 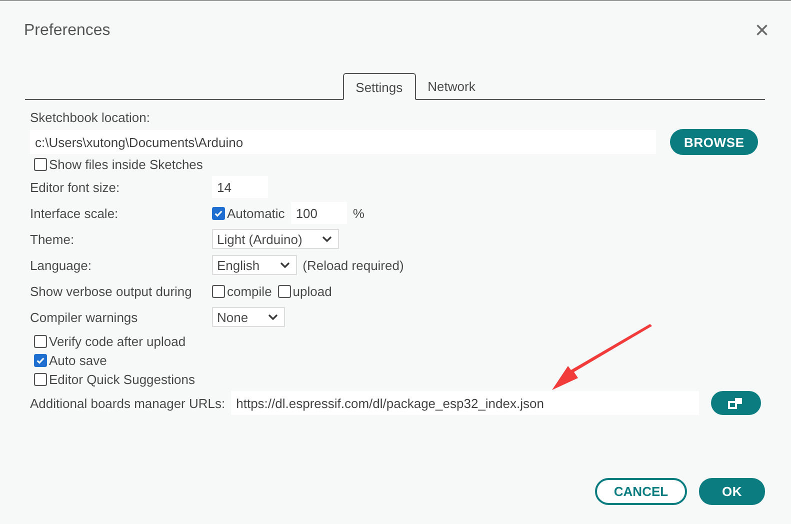 What do you see at coordinates (353, 265) in the screenshot?
I see `reload-note: (Reload required)` at bounding box center [353, 265].